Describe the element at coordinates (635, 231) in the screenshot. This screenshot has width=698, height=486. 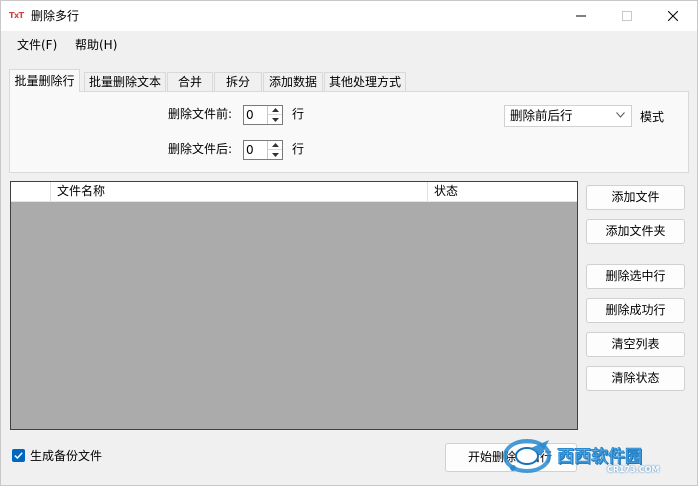
I see `add-folder-button: 添加文件夹` at that location.